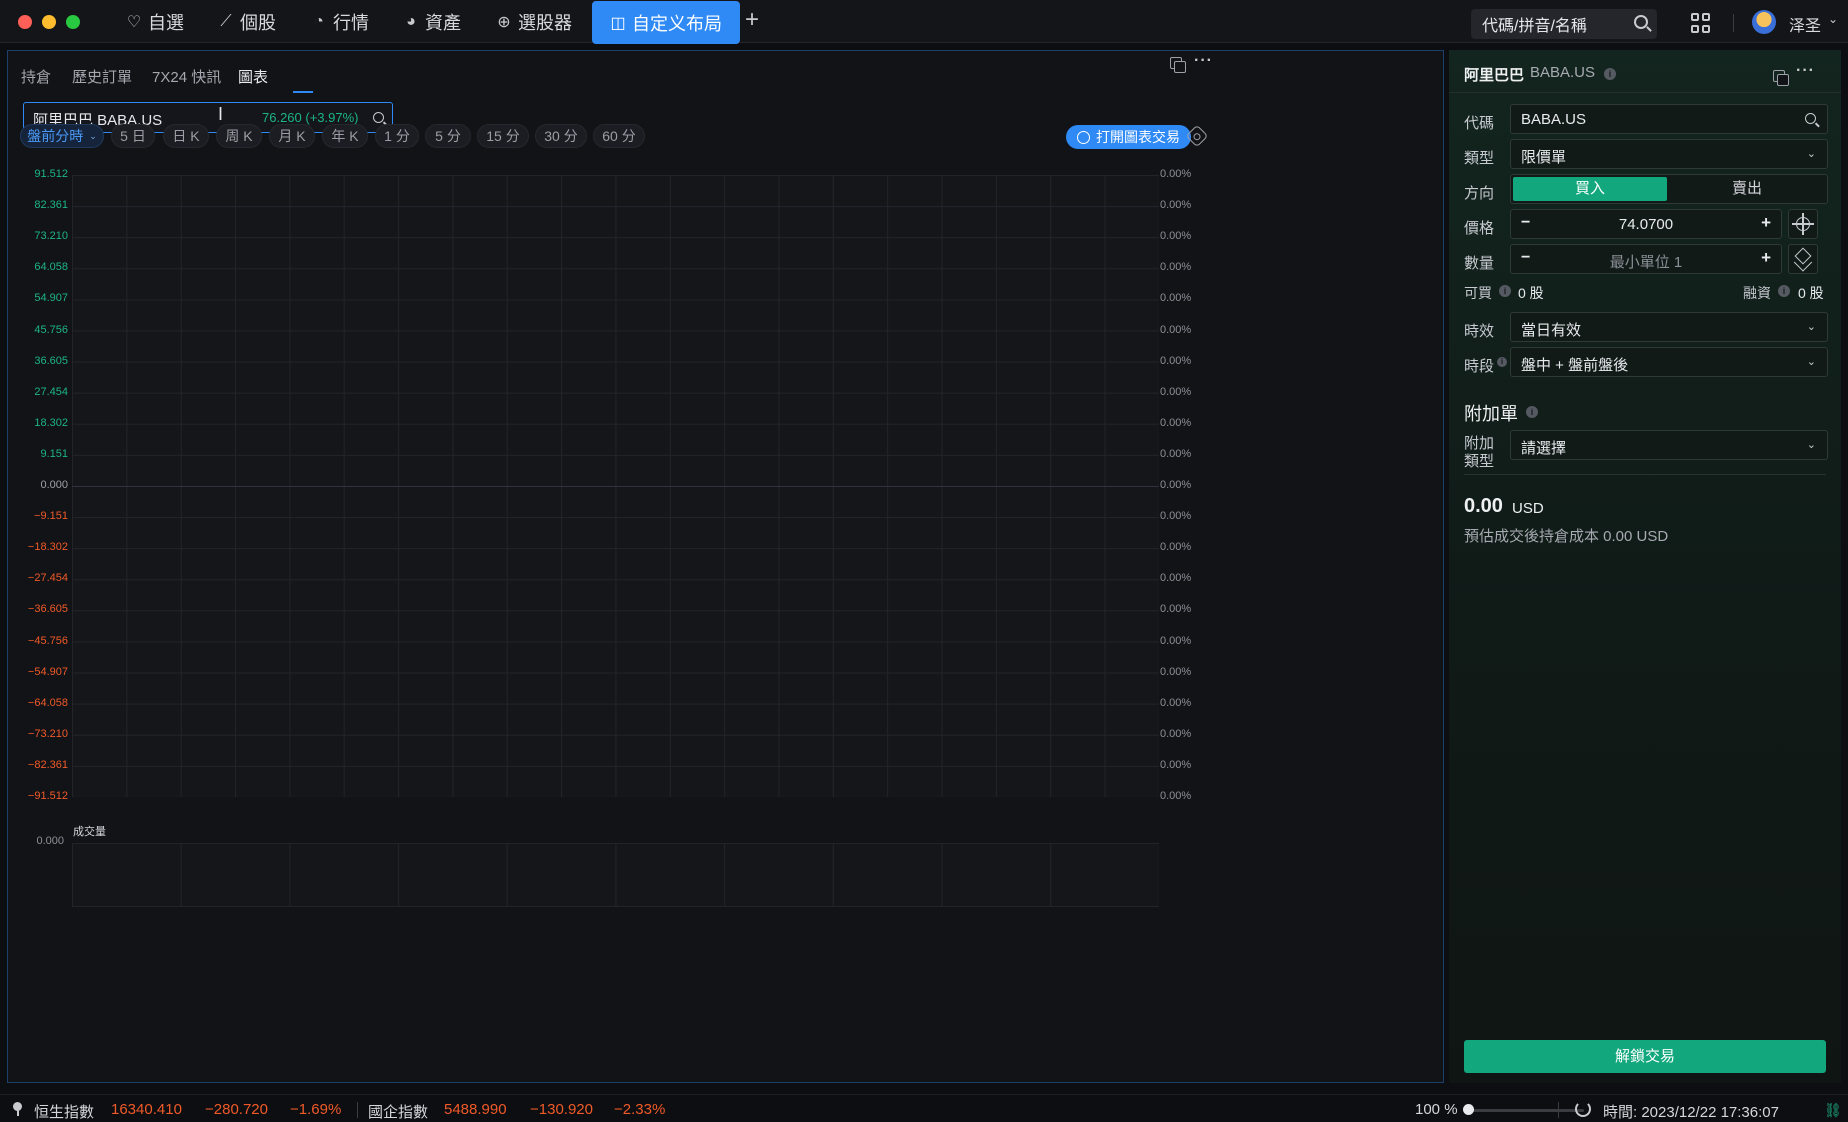 The width and height of the screenshot is (1848, 1122). Describe the element at coordinates (1528, 508) in the screenshot. I see `cost-currency: USD` at that location.